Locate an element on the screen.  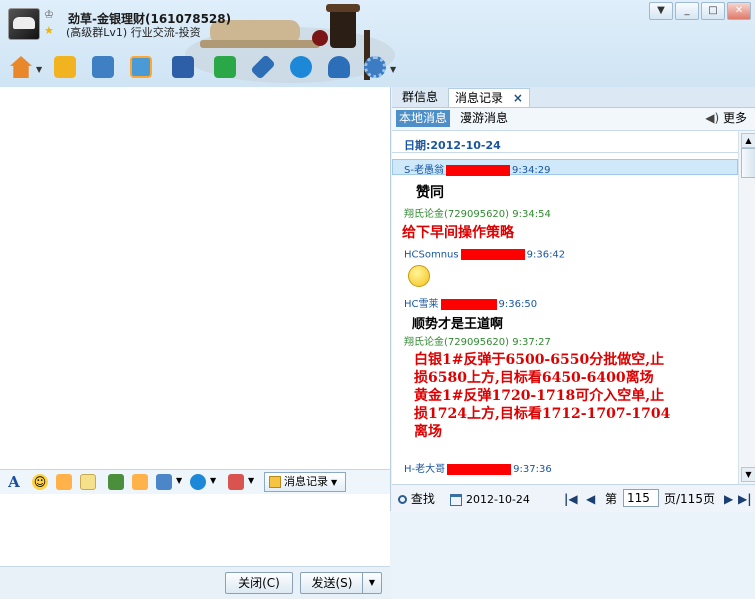
send-bar: 关闭(C) 发送(S) ▼ is located at coordinates (195, 582).